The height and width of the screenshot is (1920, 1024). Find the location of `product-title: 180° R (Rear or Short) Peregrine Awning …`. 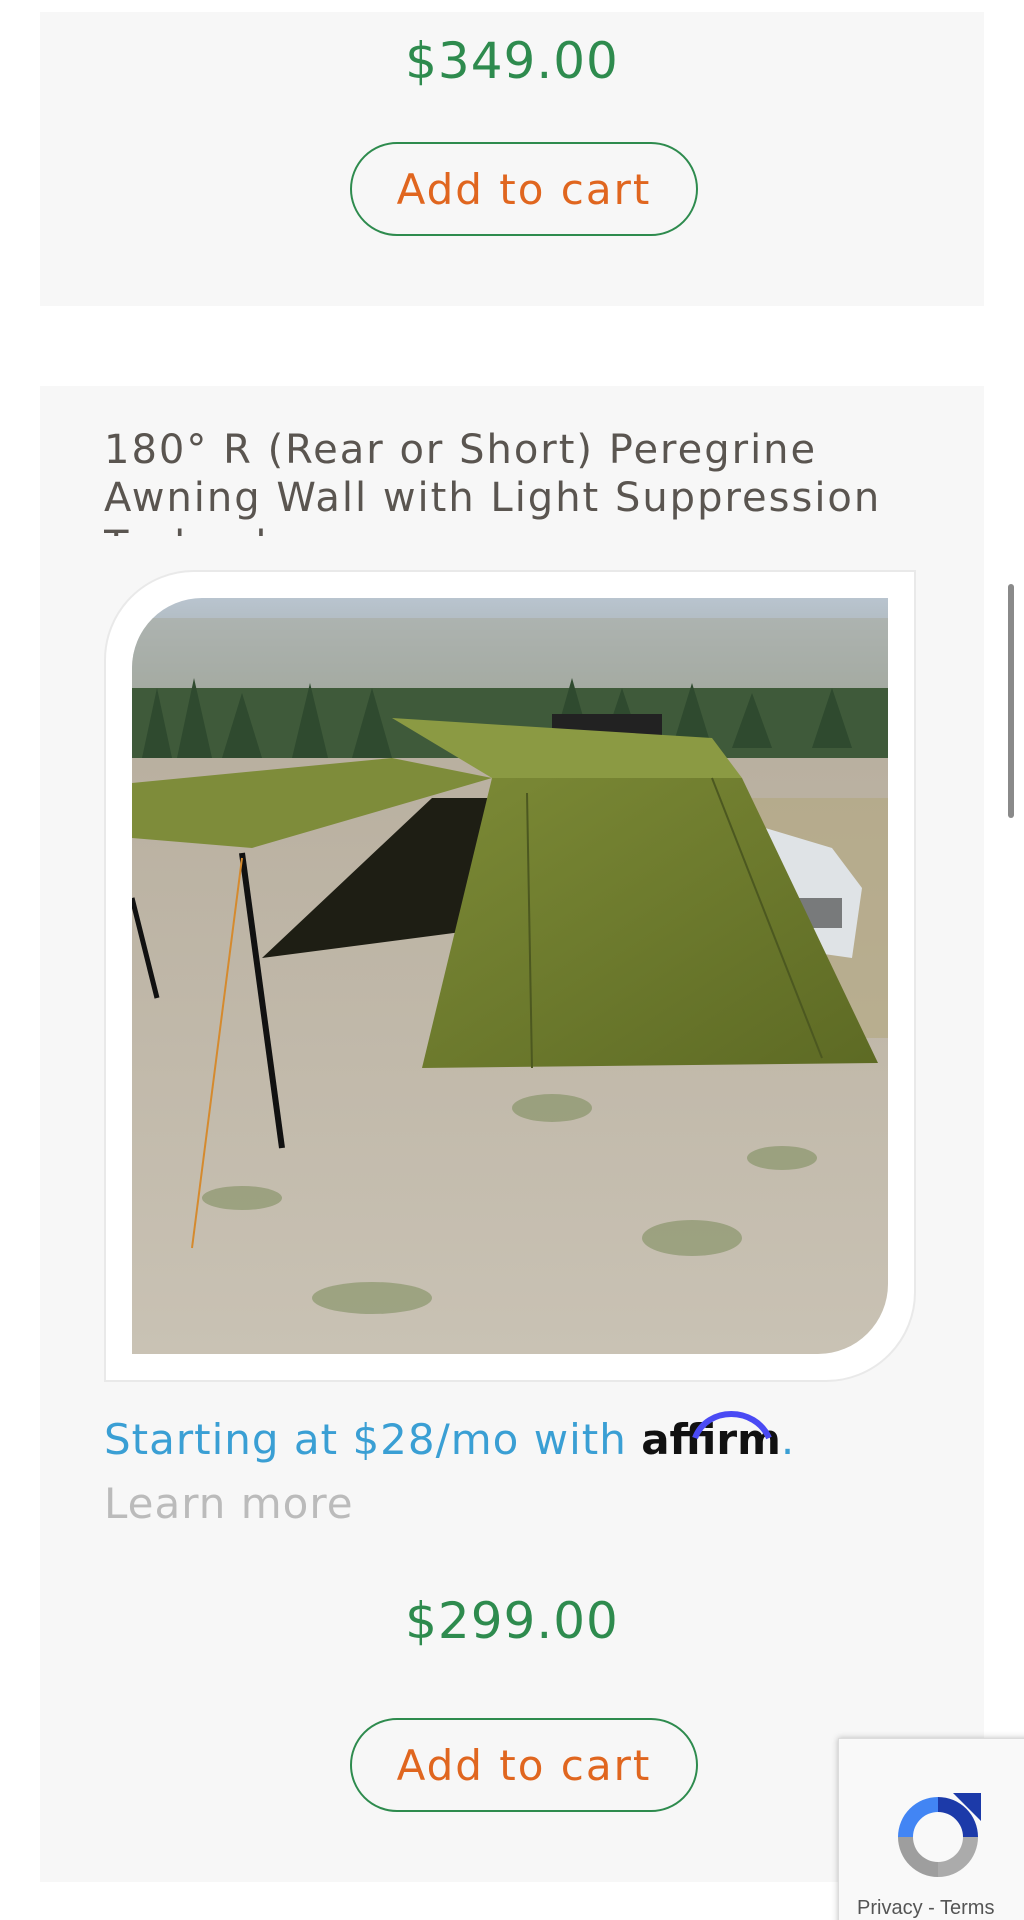

product-title: 180° R (Rear or Short) Peregrine Awning … is located at coordinates (514, 481).